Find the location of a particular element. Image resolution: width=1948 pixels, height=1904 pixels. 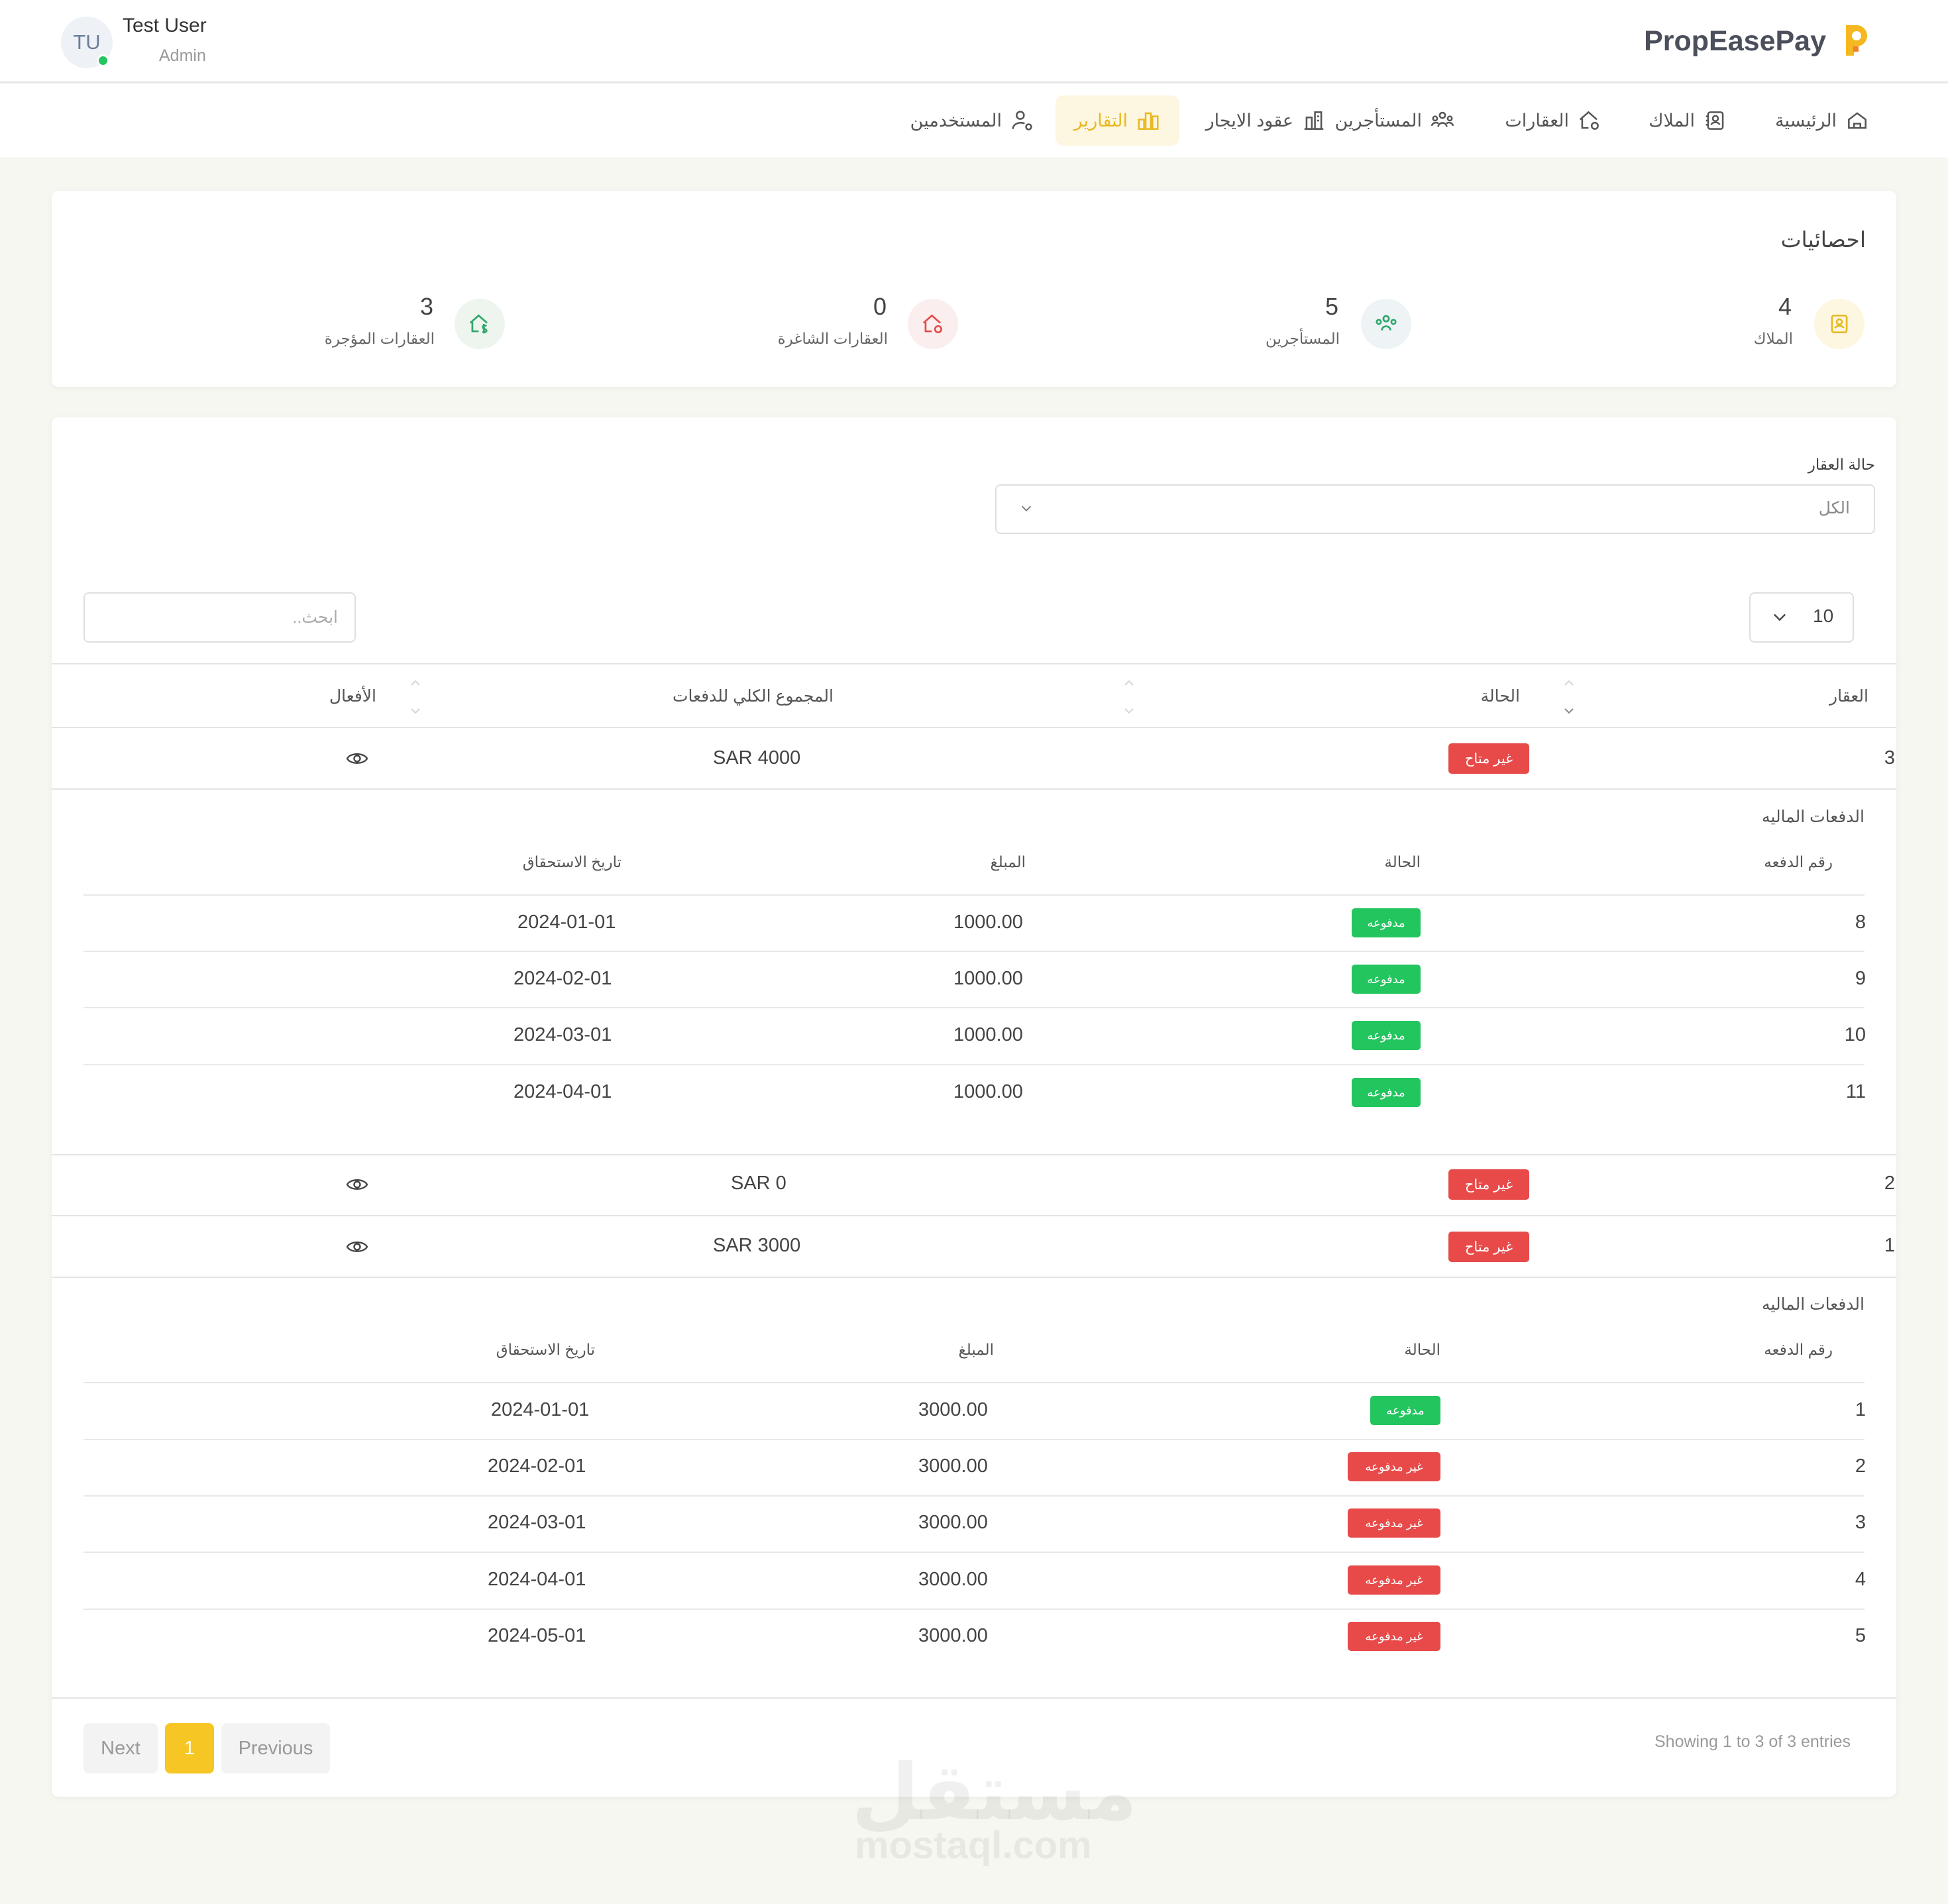

online-status-dot is located at coordinates (103, 60).